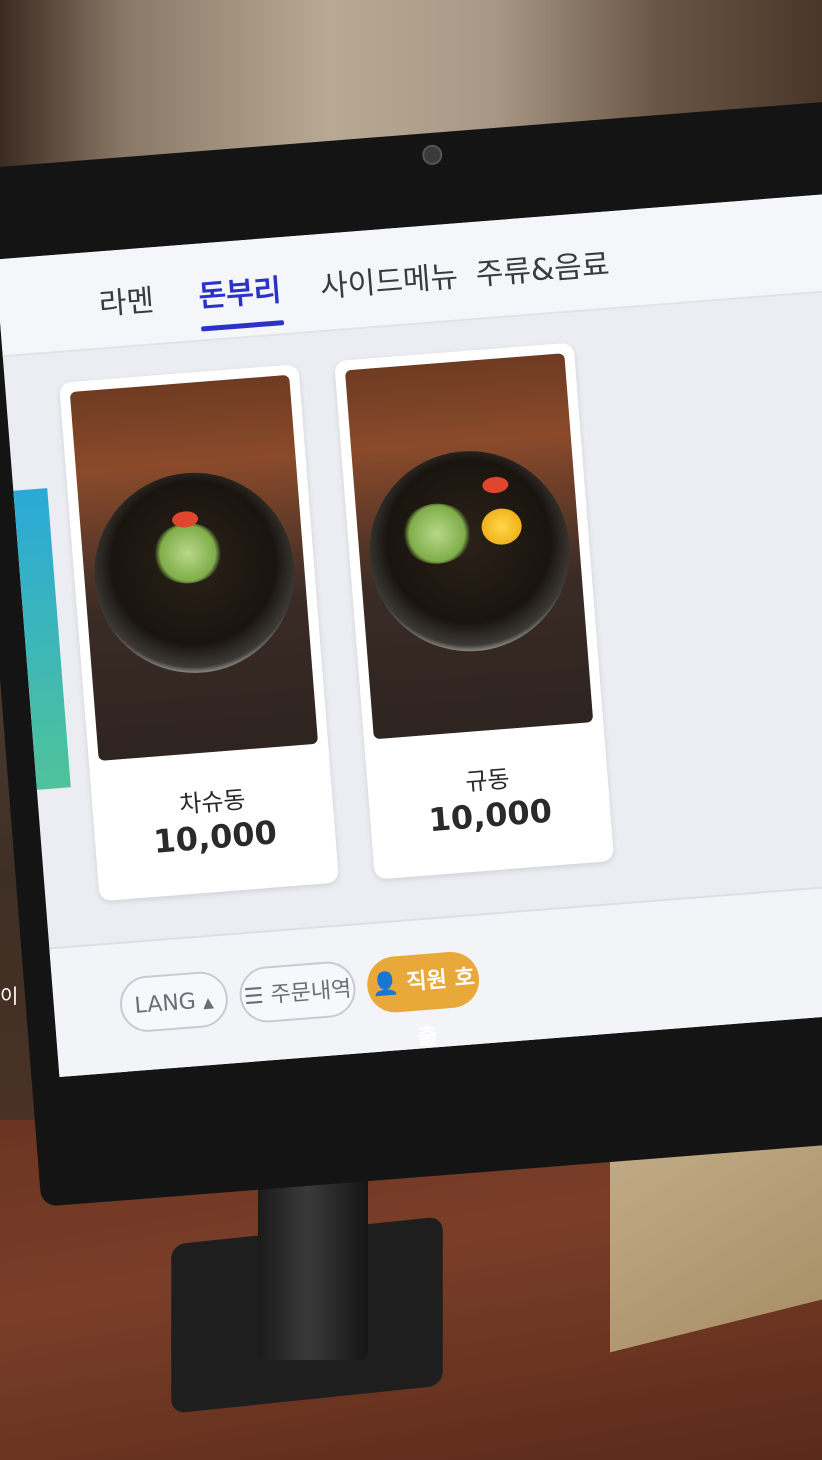 The height and width of the screenshot is (1460, 822). What do you see at coordinates (126, 299) in the screenshot?
I see `tab-ramen: 라멘` at bounding box center [126, 299].